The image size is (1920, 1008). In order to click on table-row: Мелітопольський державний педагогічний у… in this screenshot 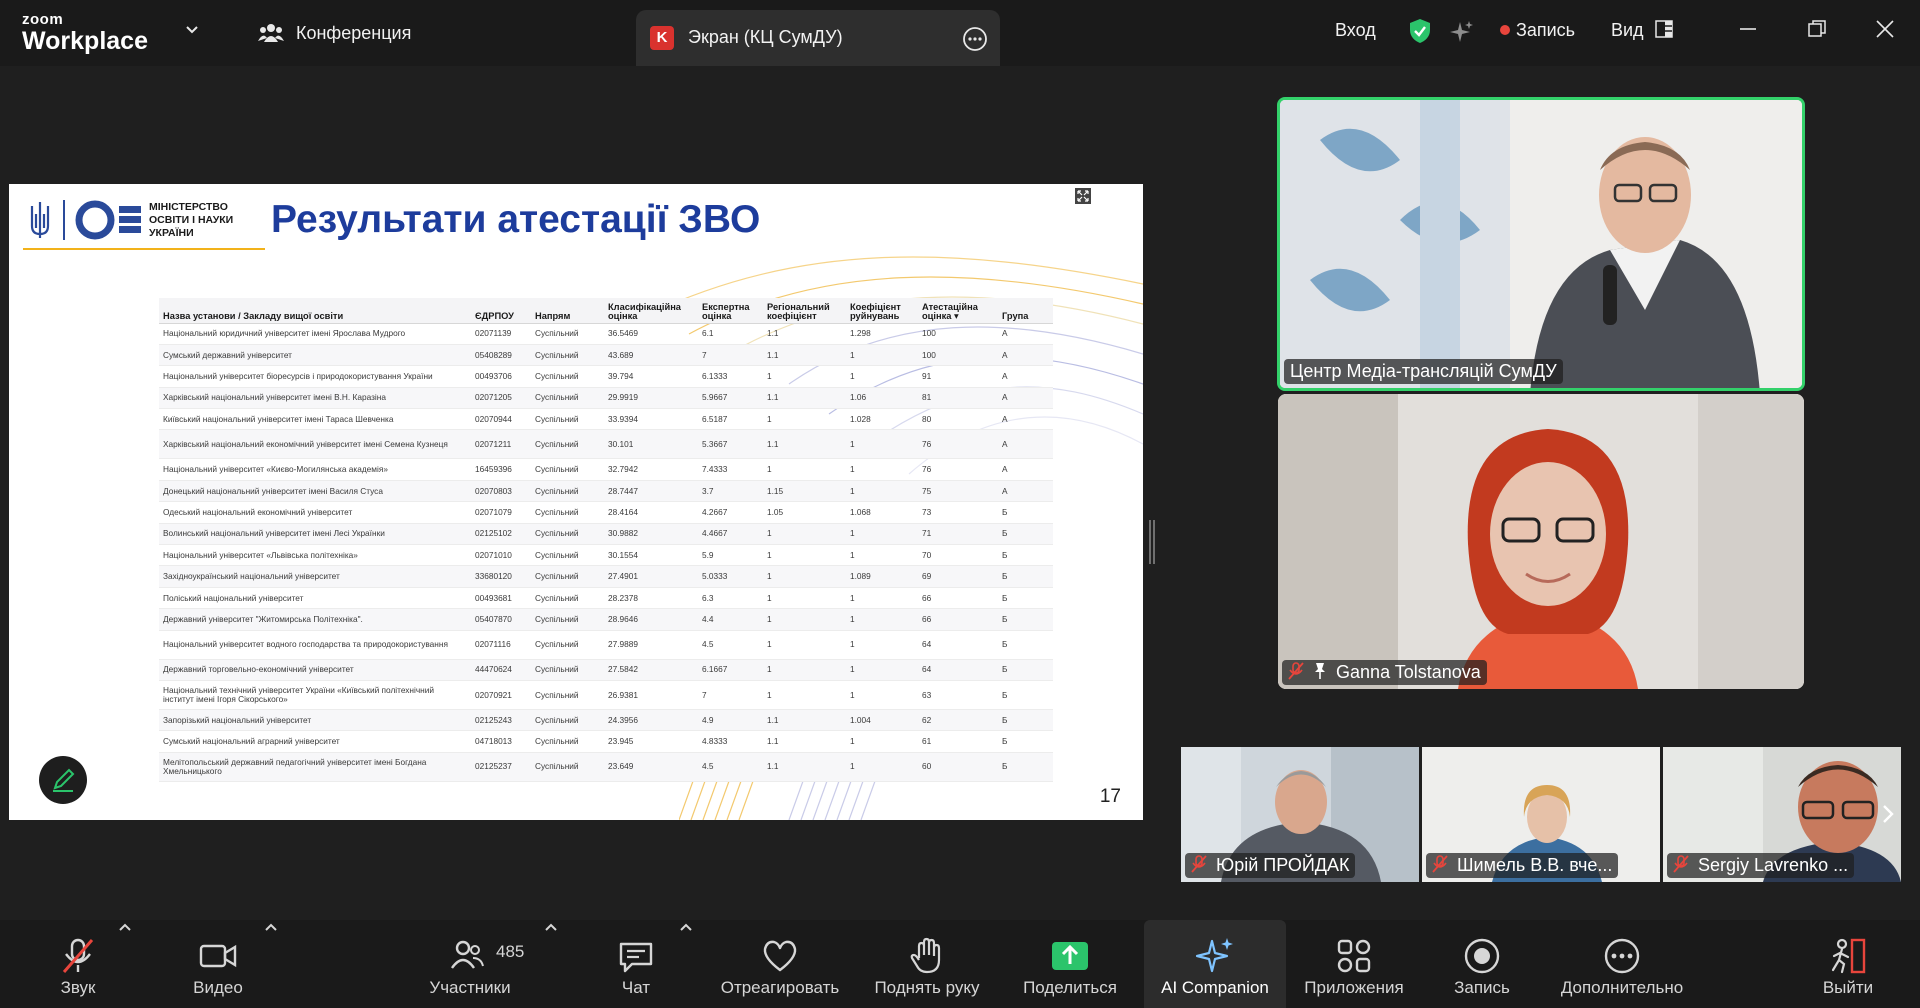, I will do `click(606, 767)`.